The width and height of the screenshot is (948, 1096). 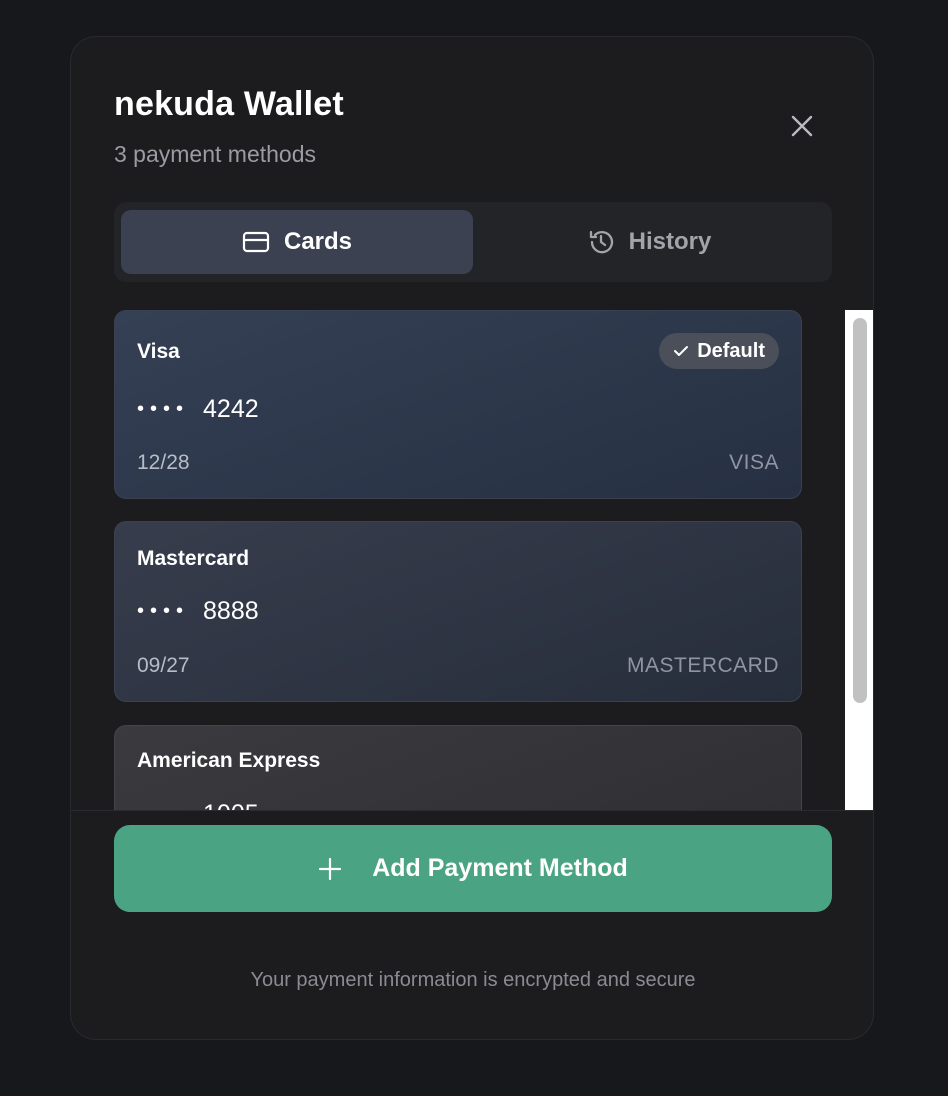 What do you see at coordinates (163, 665) in the screenshot?
I see `card-expiry: 09/27` at bounding box center [163, 665].